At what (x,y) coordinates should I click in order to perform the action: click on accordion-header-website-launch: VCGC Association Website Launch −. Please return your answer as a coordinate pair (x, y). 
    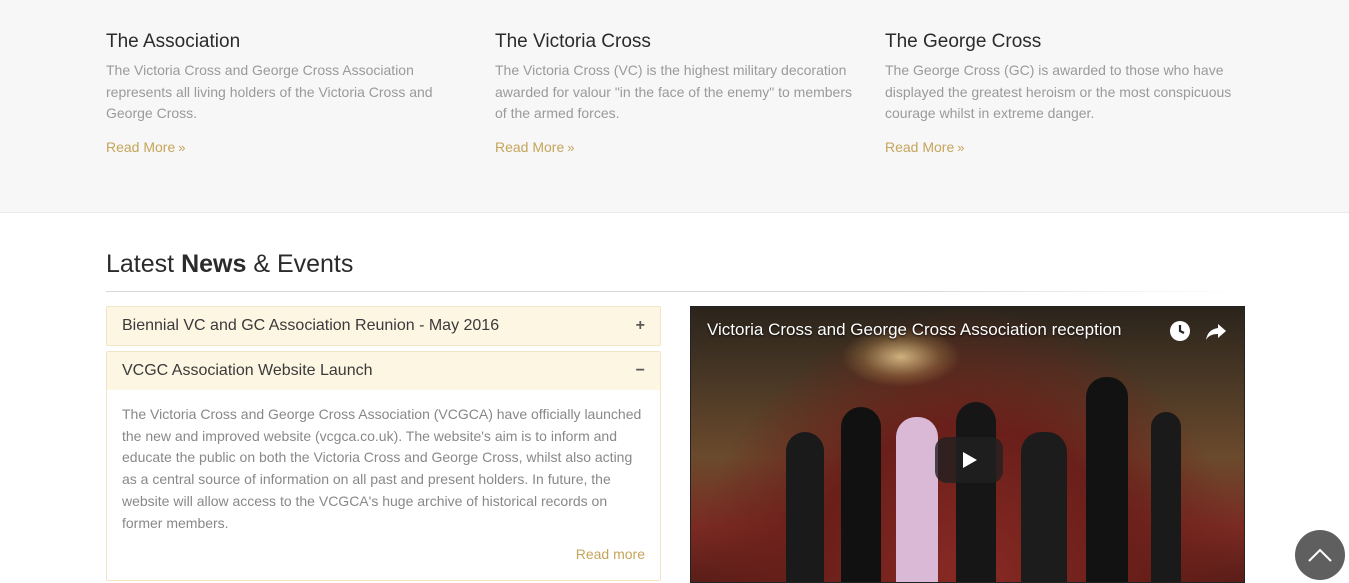
    Looking at the image, I should click on (383, 371).